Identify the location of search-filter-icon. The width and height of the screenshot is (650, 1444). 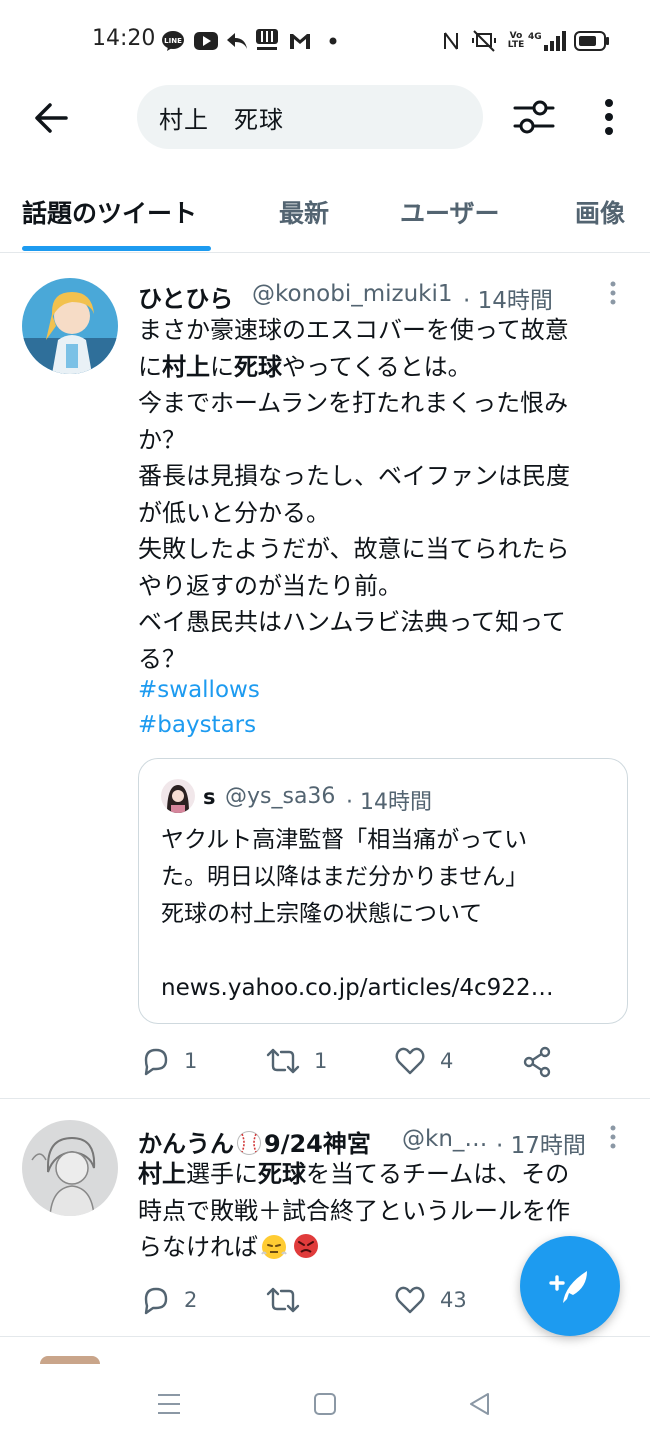
(534, 117).